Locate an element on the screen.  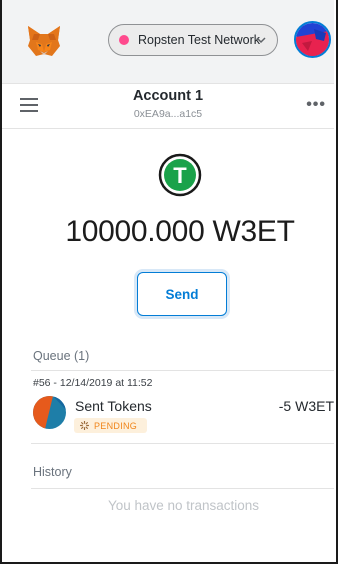
queue-label: Queue (1) is located at coordinates (61, 356).